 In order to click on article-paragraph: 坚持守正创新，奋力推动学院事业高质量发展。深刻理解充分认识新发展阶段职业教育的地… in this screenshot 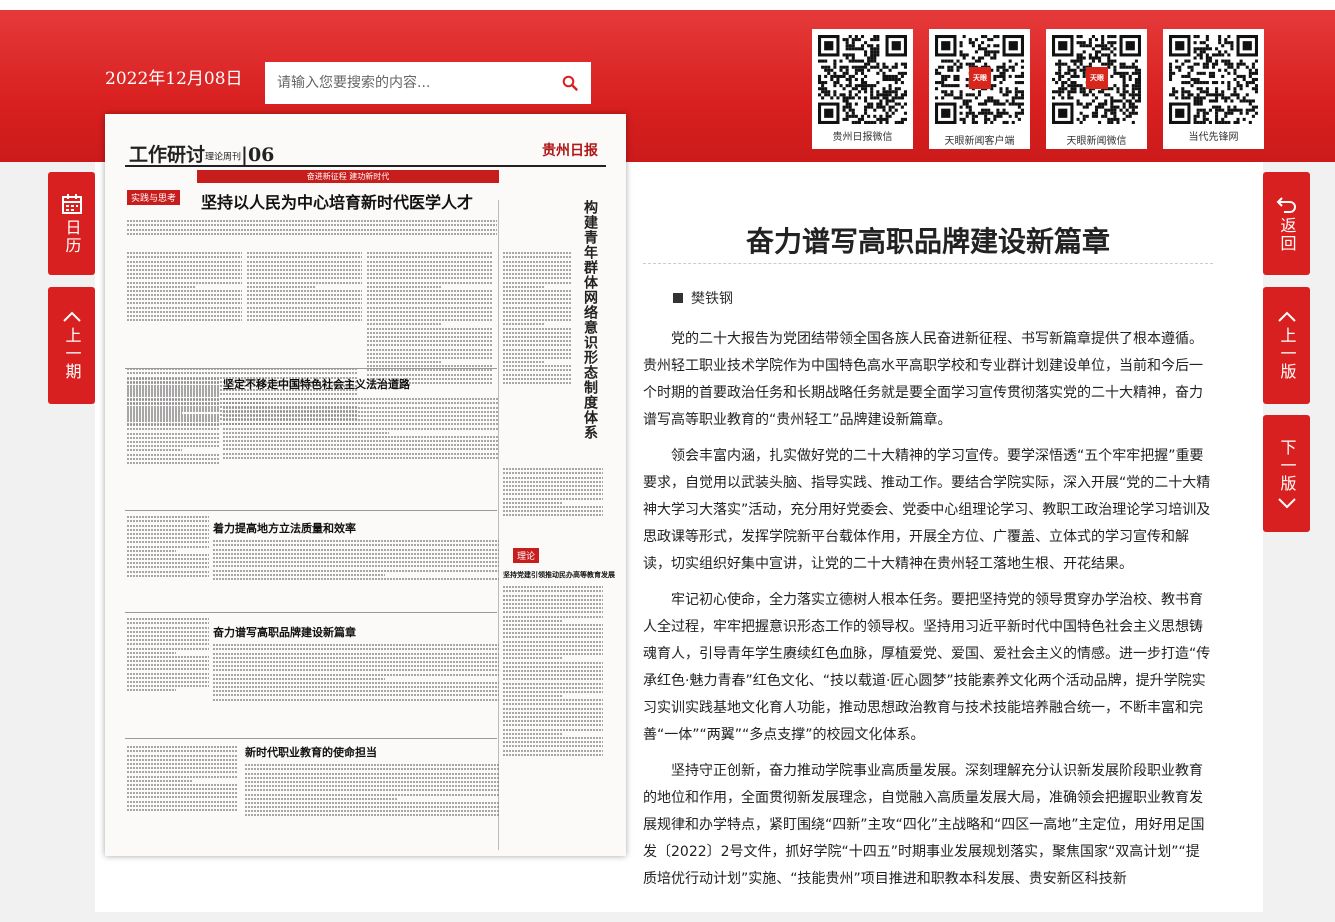, I will do `click(924, 825)`.